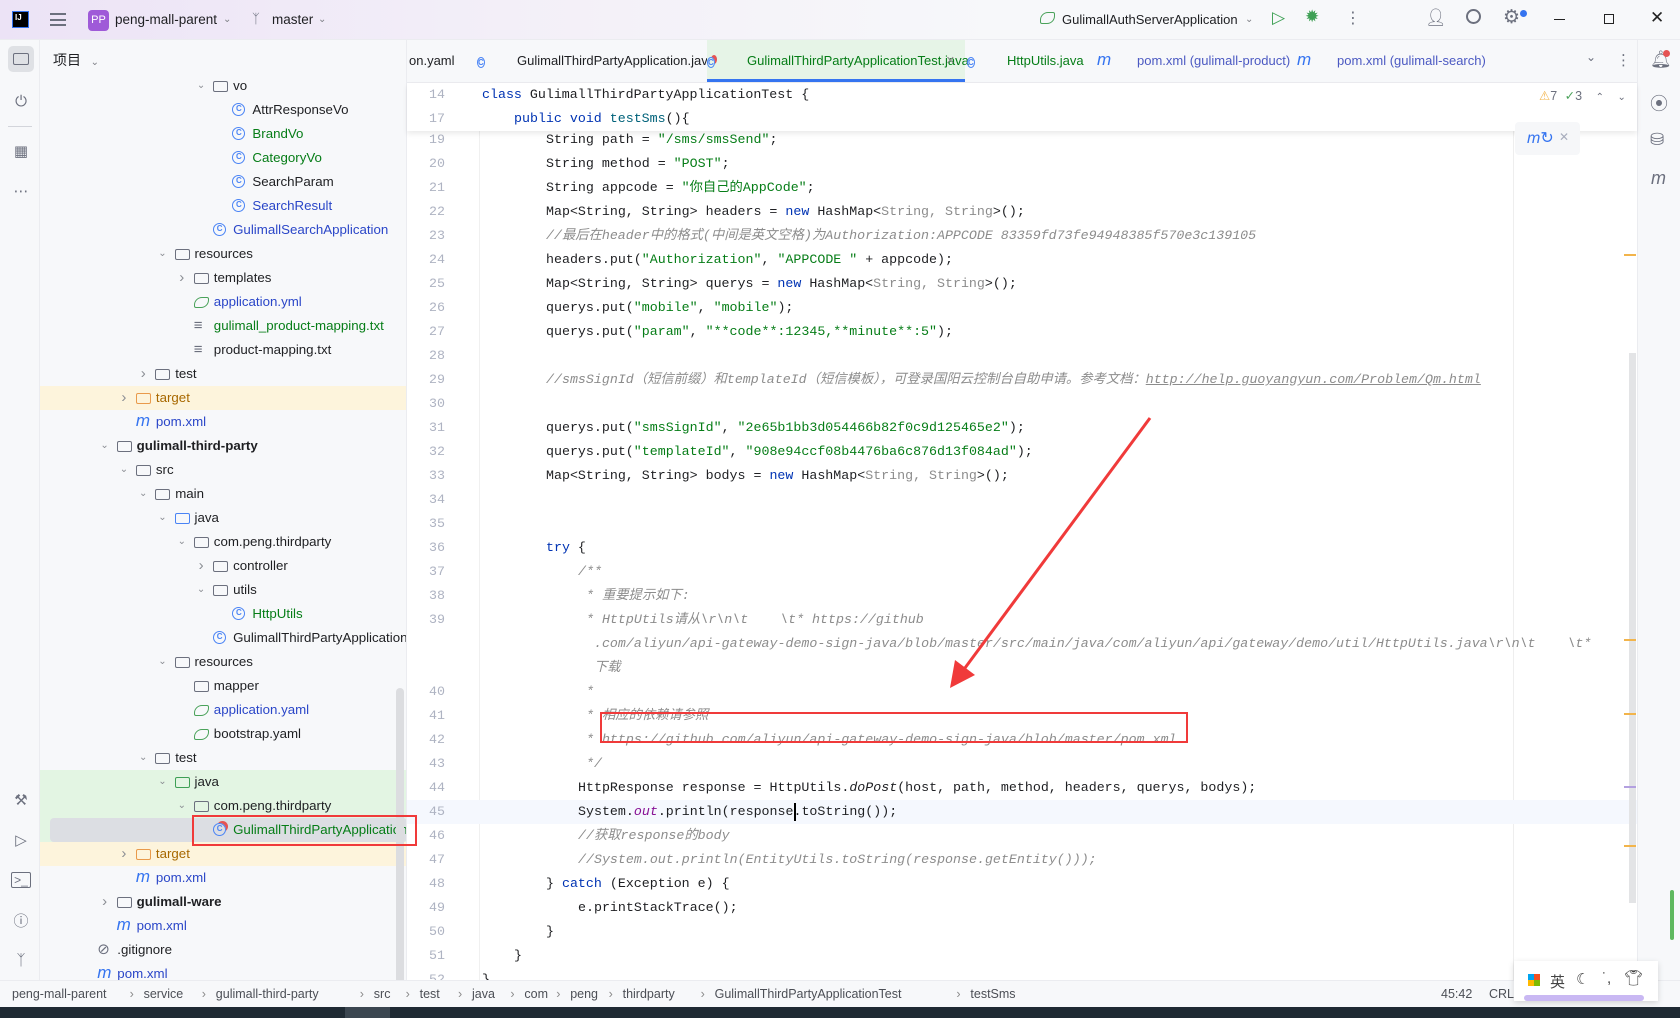  Describe the element at coordinates (1051, 552) in the screenshot. I see `annotation-arrow` at that location.